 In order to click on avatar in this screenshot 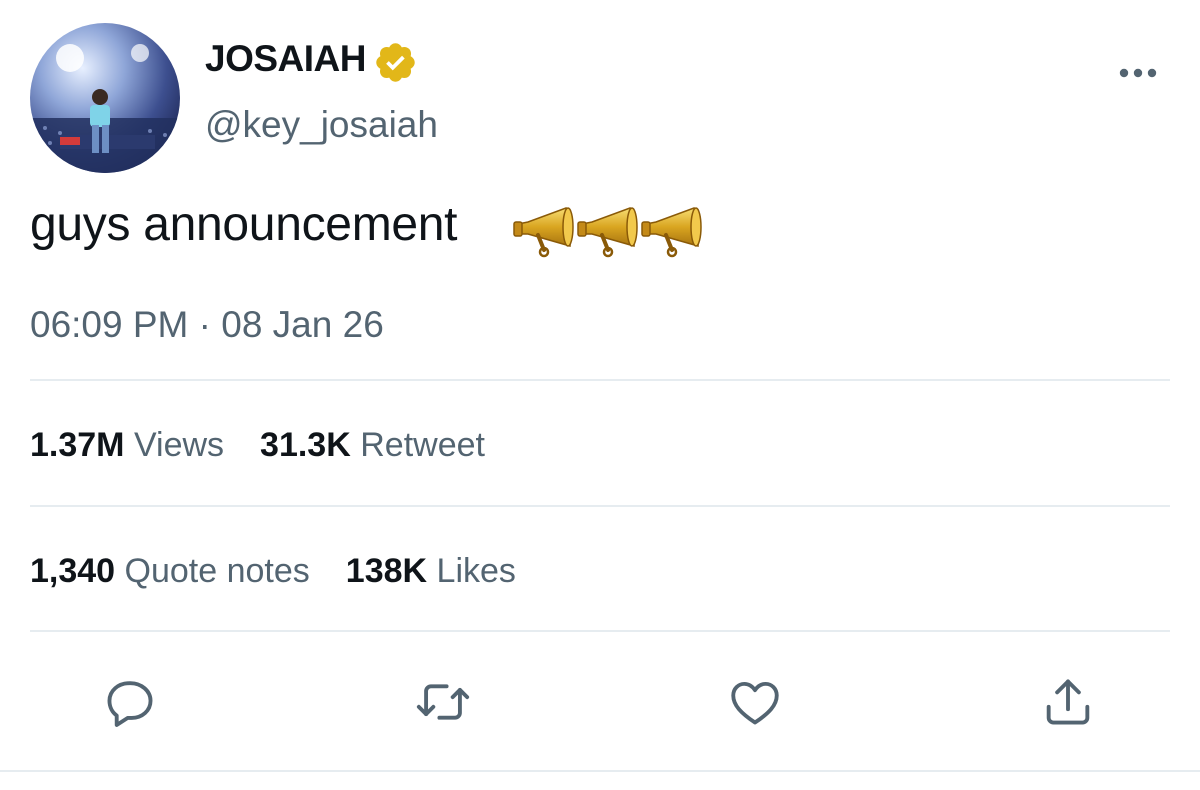, I will do `click(105, 98)`.